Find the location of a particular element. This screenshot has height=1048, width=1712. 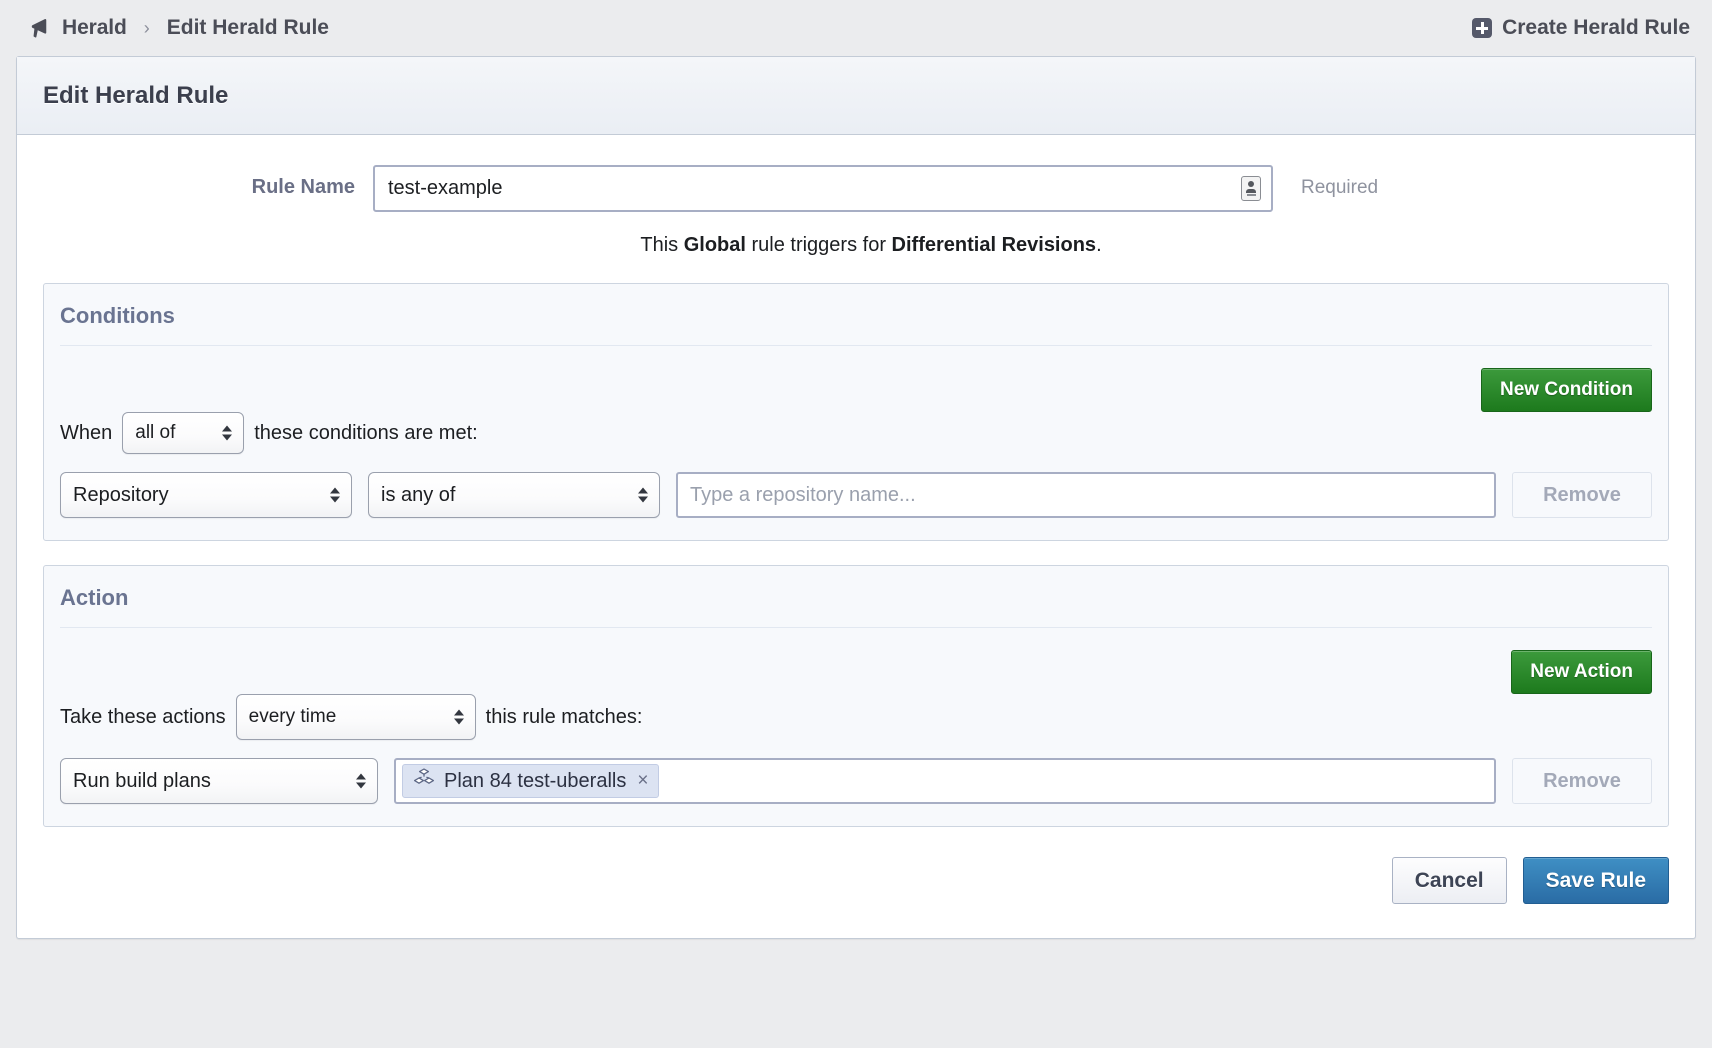

action-token-input: Plan 84 test-uberalls × is located at coordinates (945, 781).